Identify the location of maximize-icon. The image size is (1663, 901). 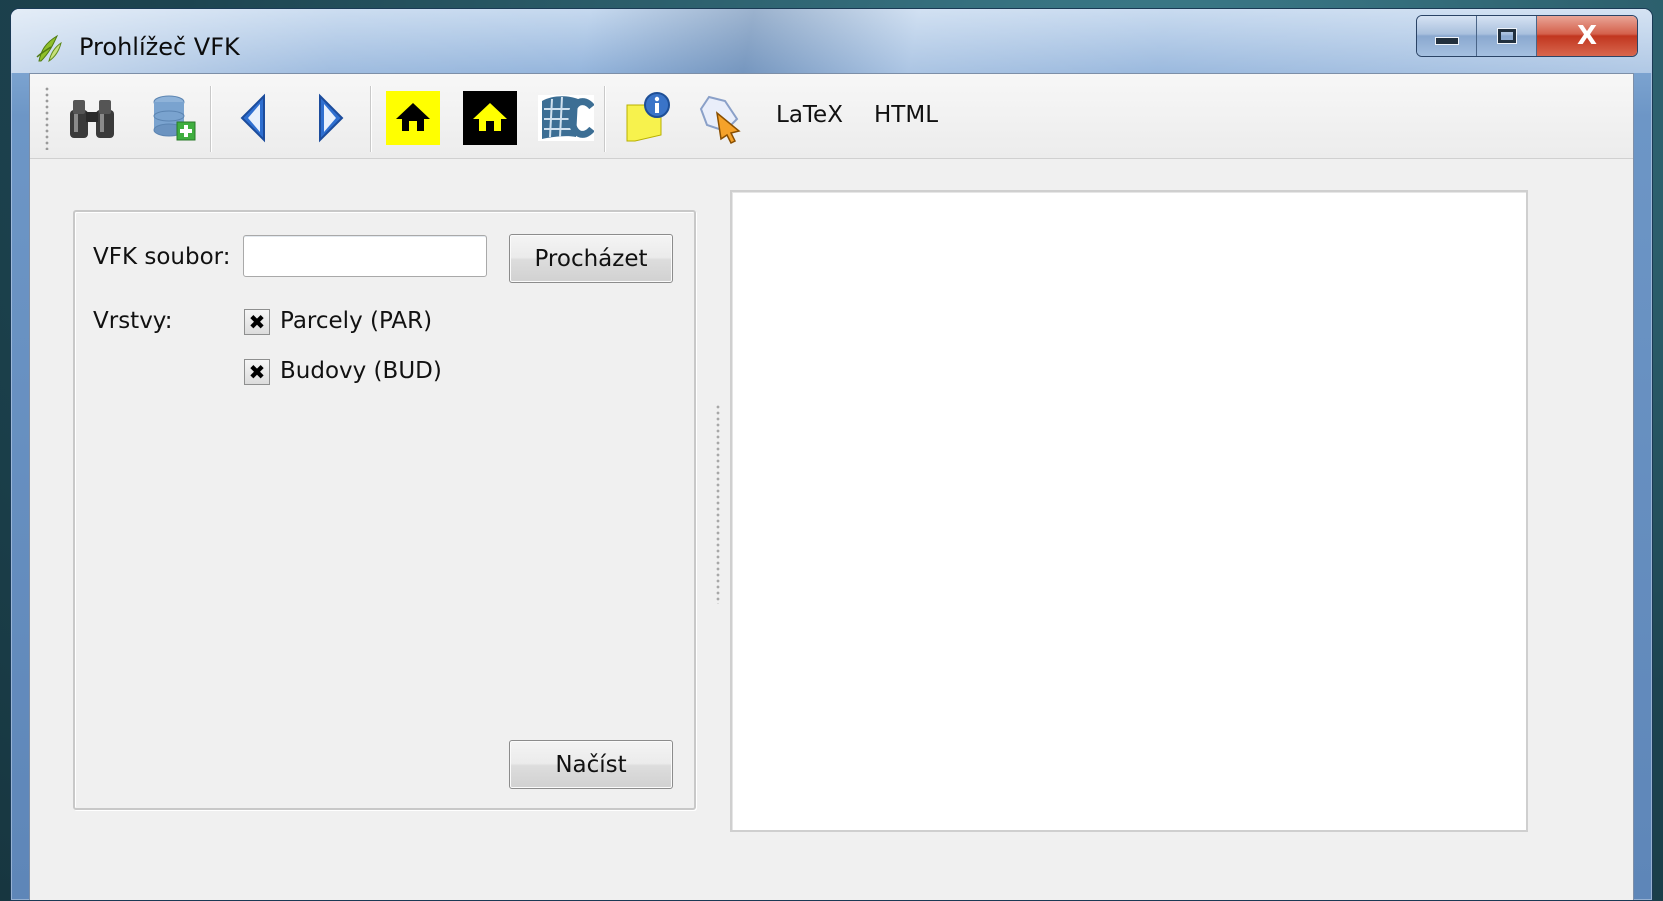
(1506, 36).